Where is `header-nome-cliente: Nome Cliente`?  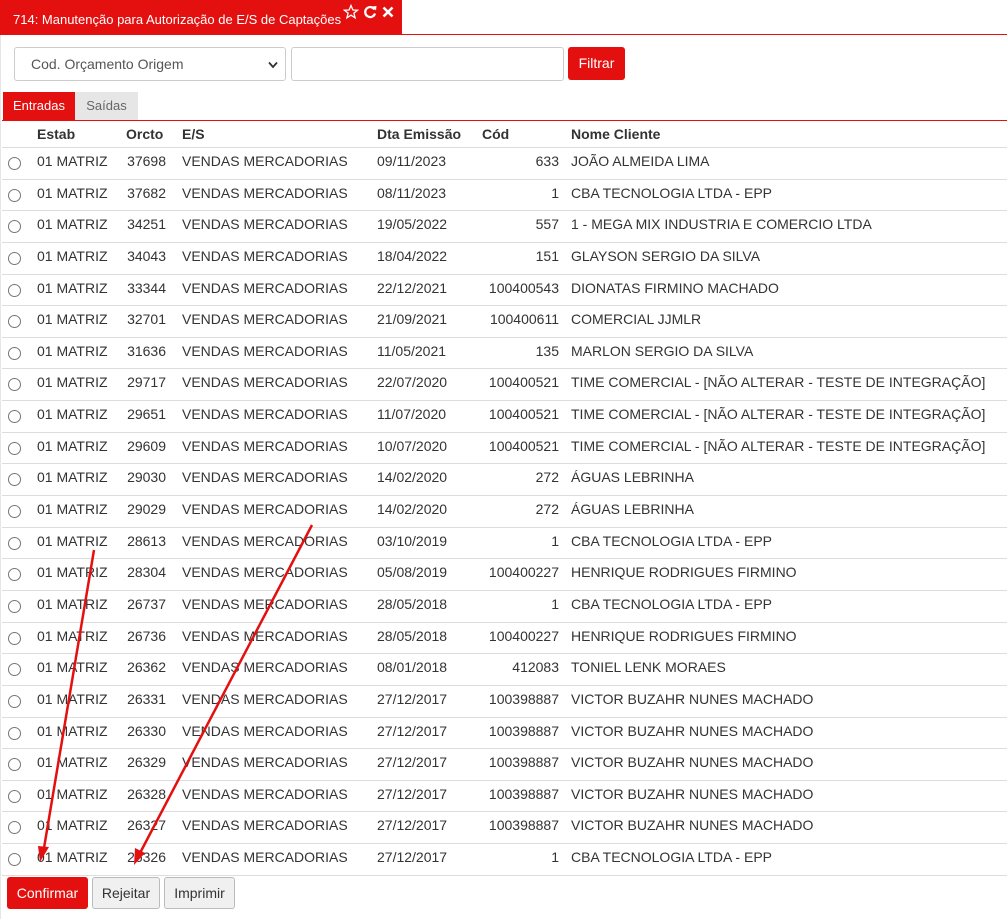 header-nome-cliente: Nome Cliente is located at coordinates (615, 134).